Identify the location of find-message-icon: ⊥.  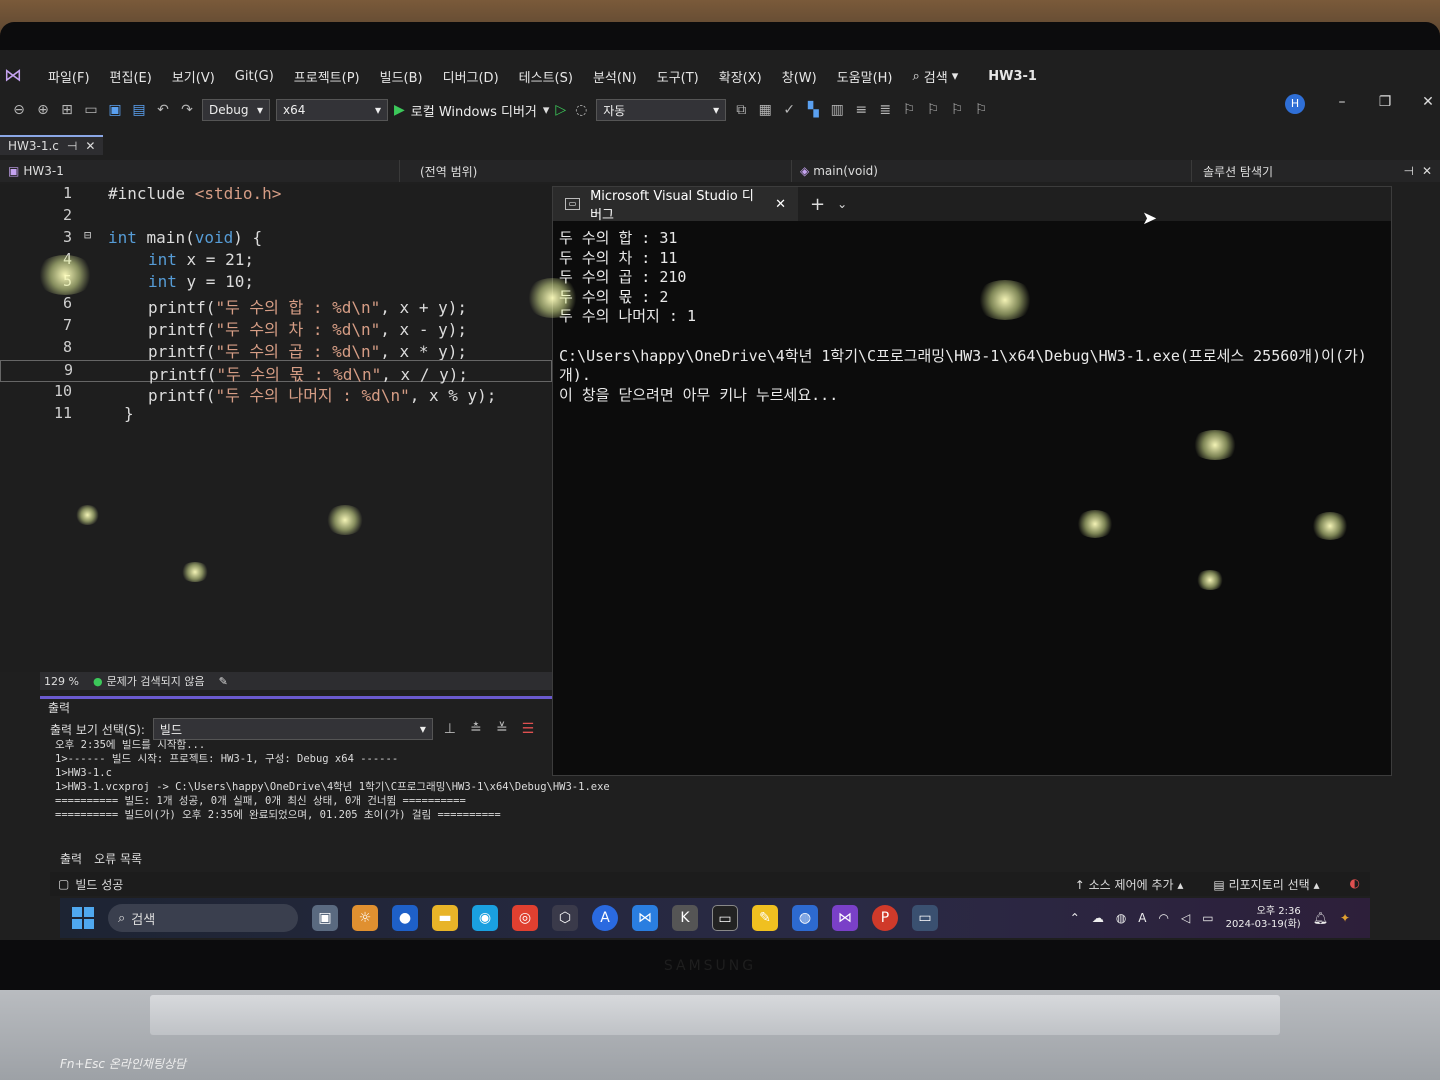
(450, 729).